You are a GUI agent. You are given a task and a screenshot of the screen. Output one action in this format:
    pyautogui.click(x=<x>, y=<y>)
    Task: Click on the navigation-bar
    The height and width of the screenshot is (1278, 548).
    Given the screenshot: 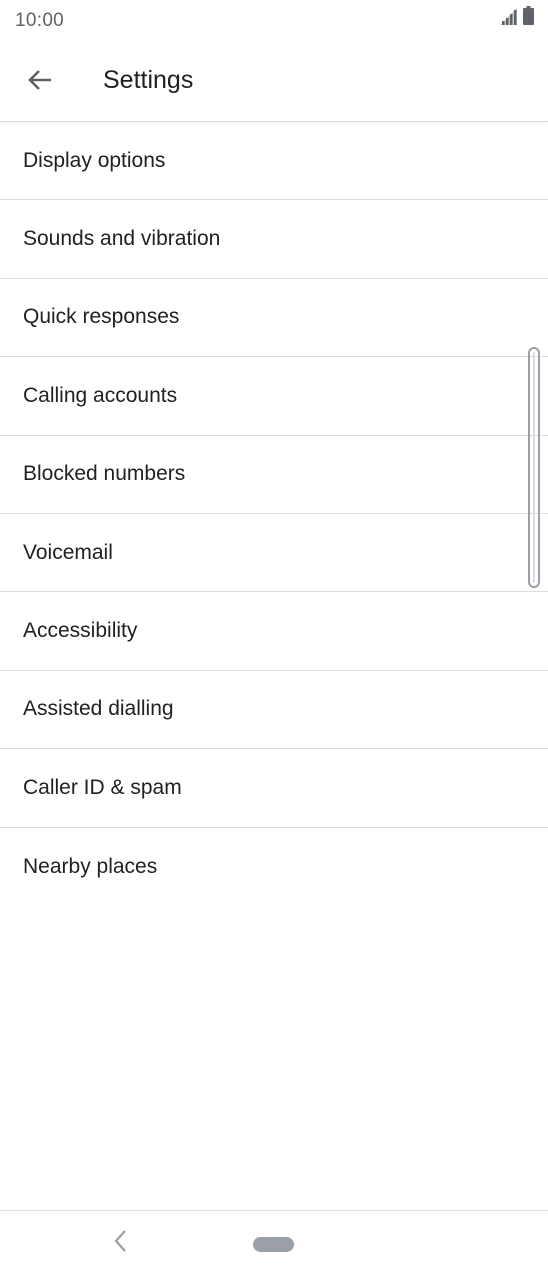 What is the action you would take?
    pyautogui.click(x=274, y=1244)
    